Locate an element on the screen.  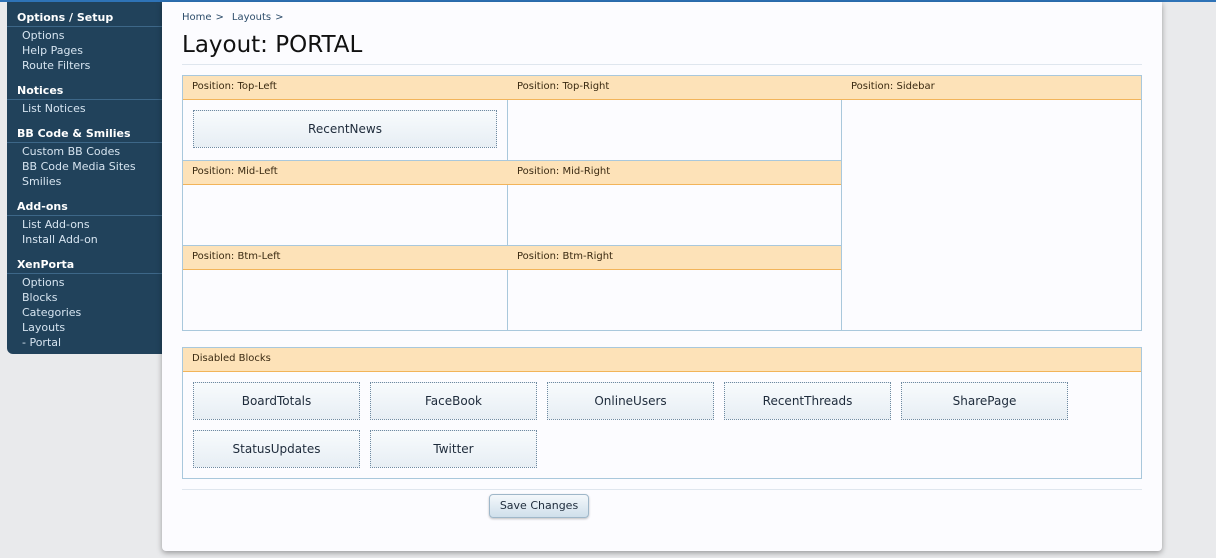
block-onlineusers: OnlineUsers is located at coordinates (630, 401).